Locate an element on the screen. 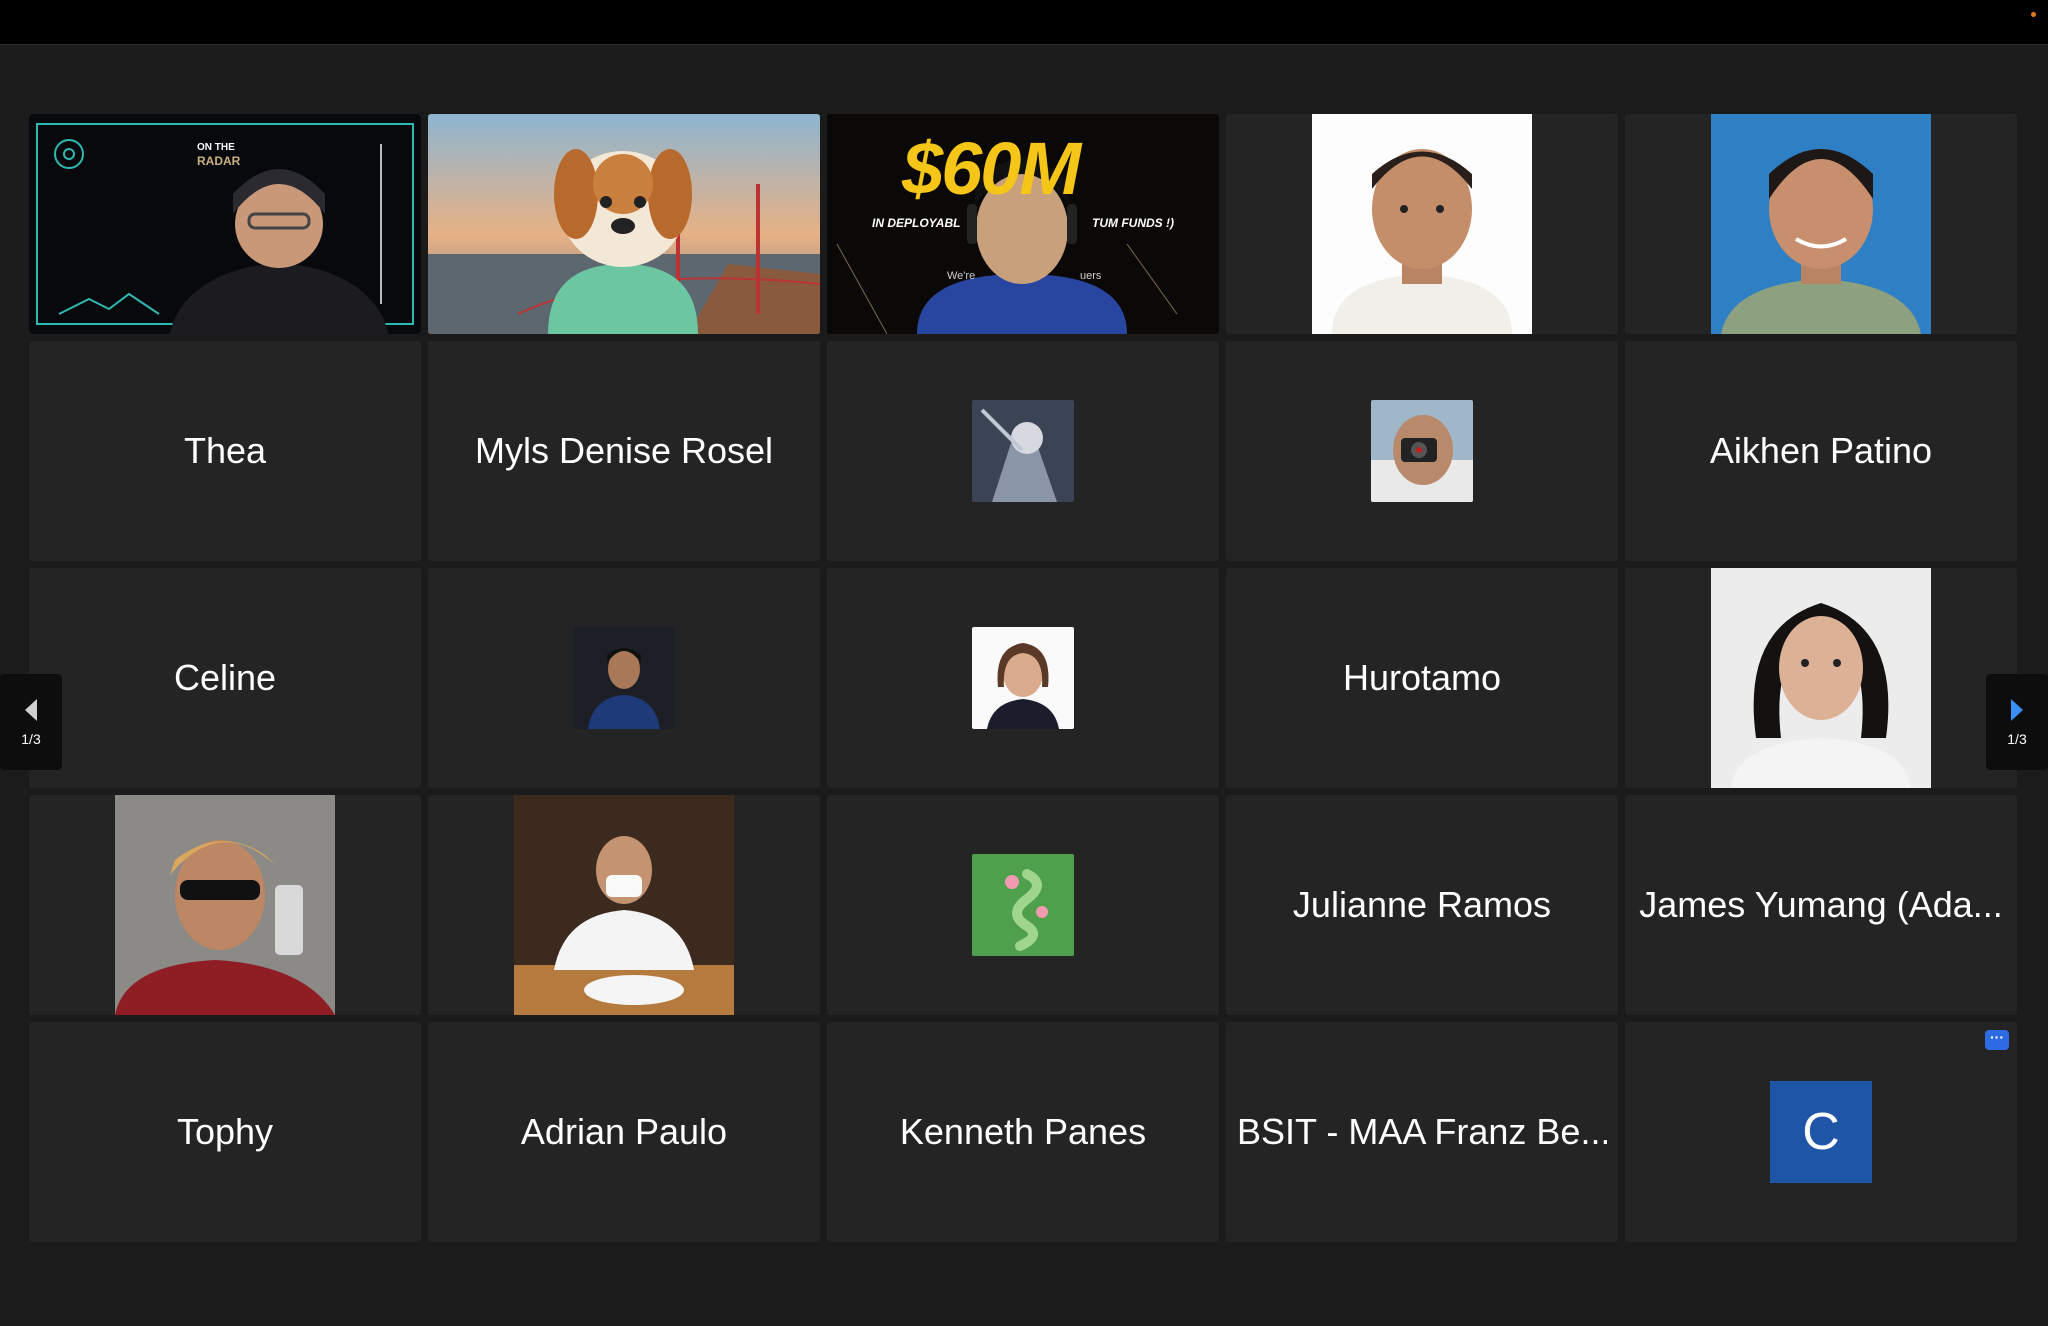  participant-name: Julianne Ramos is located at coordinates (1422, 904).